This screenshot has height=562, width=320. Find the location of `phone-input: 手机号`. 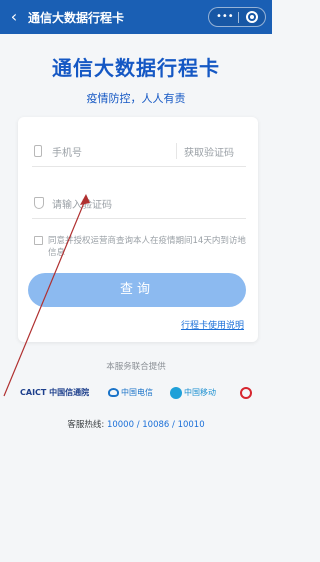

phone-input: 手机号 is located at coordinates (67, 151).